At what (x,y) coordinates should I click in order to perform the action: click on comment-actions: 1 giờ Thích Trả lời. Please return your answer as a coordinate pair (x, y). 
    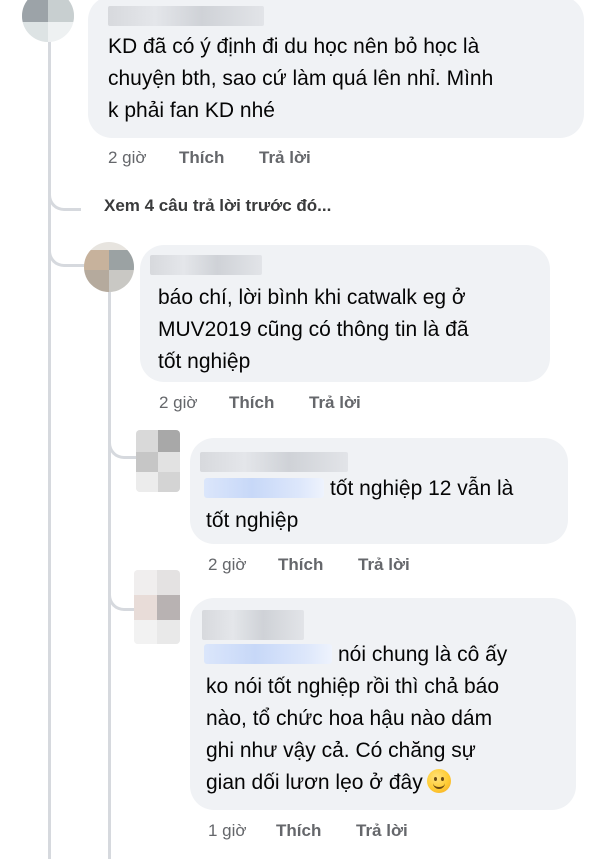
    Looking at the image, I should click on (358, 832).